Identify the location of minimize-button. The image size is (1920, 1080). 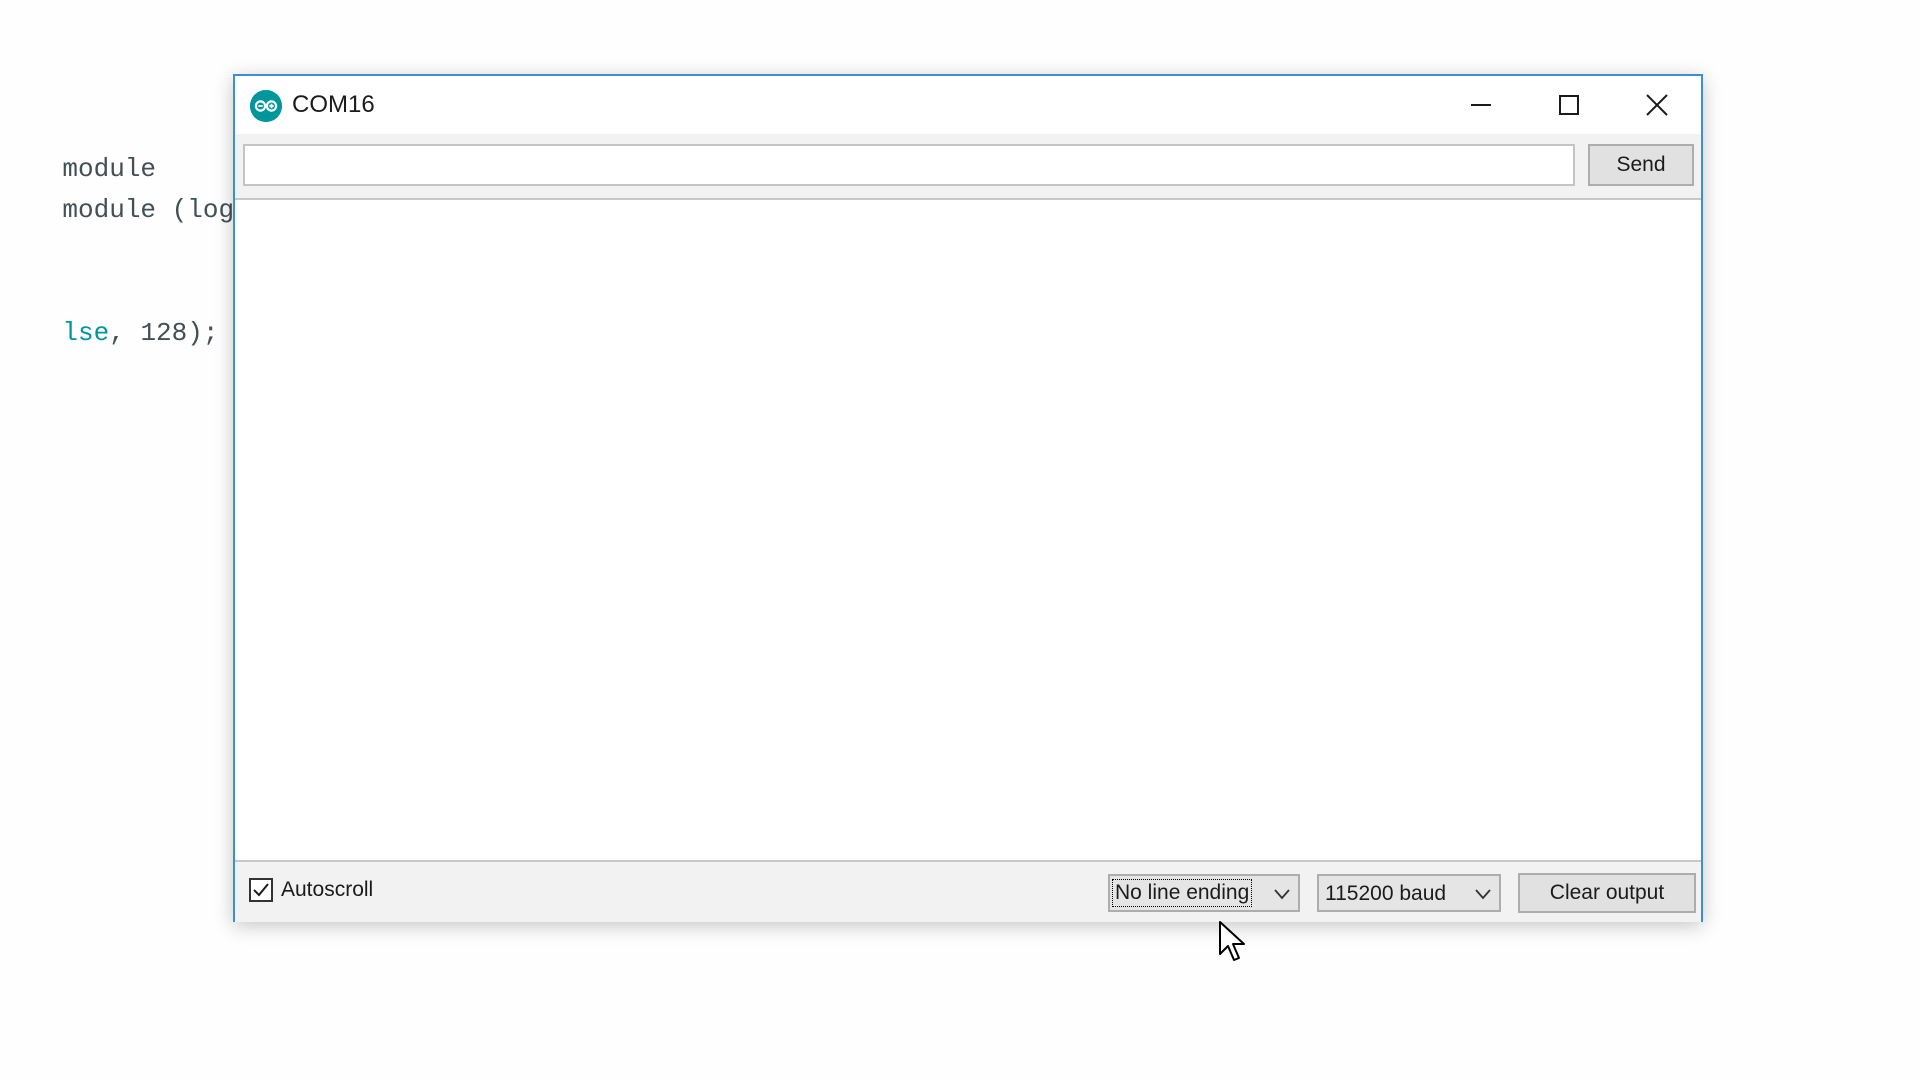
(1481, 105).